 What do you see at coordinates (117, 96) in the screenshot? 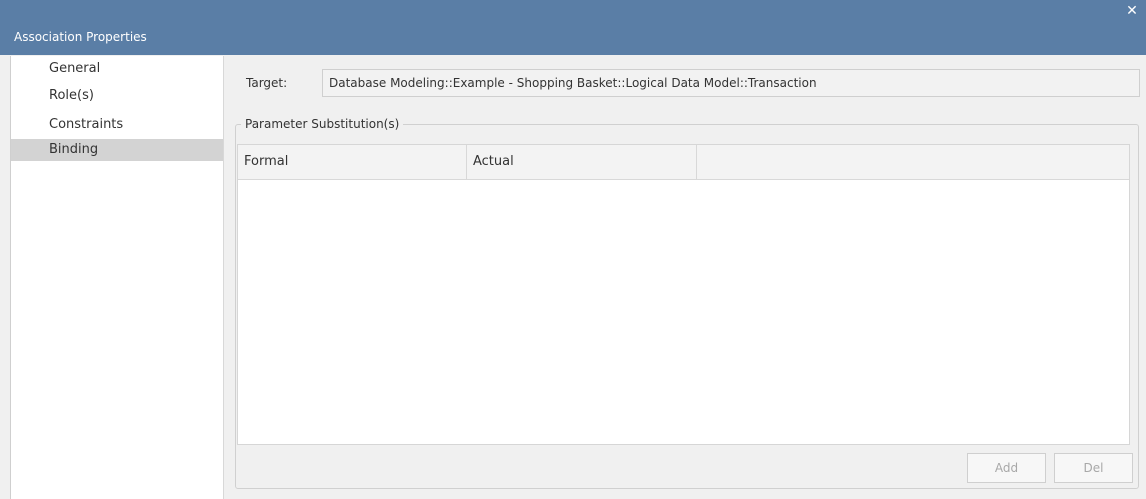
I see `sidebar-item-roles: Role(s)` at bounding box center [117, 96].